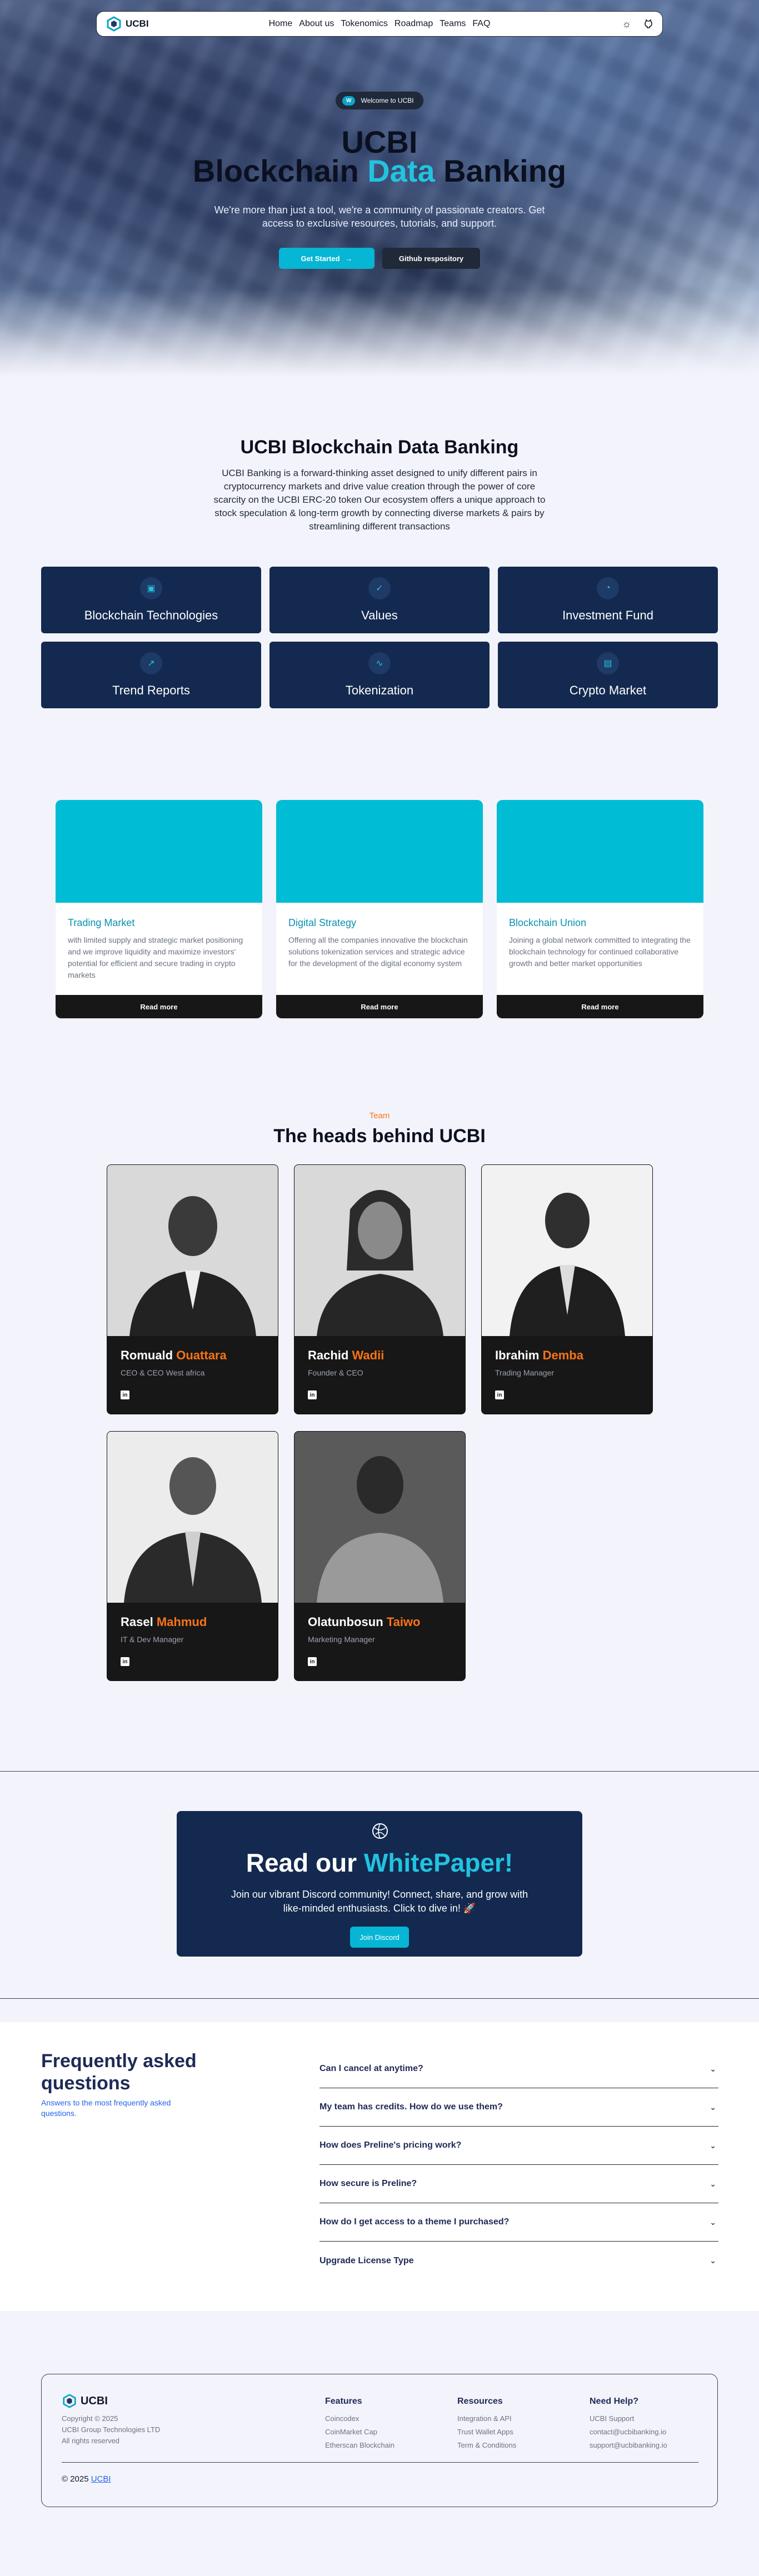 The width and height of the screenshot is (759, 2576). What do you see at coordinates (101, 923) in the screenshot?
I see `card-title: Trading Market` at bounding box center [101, 923].